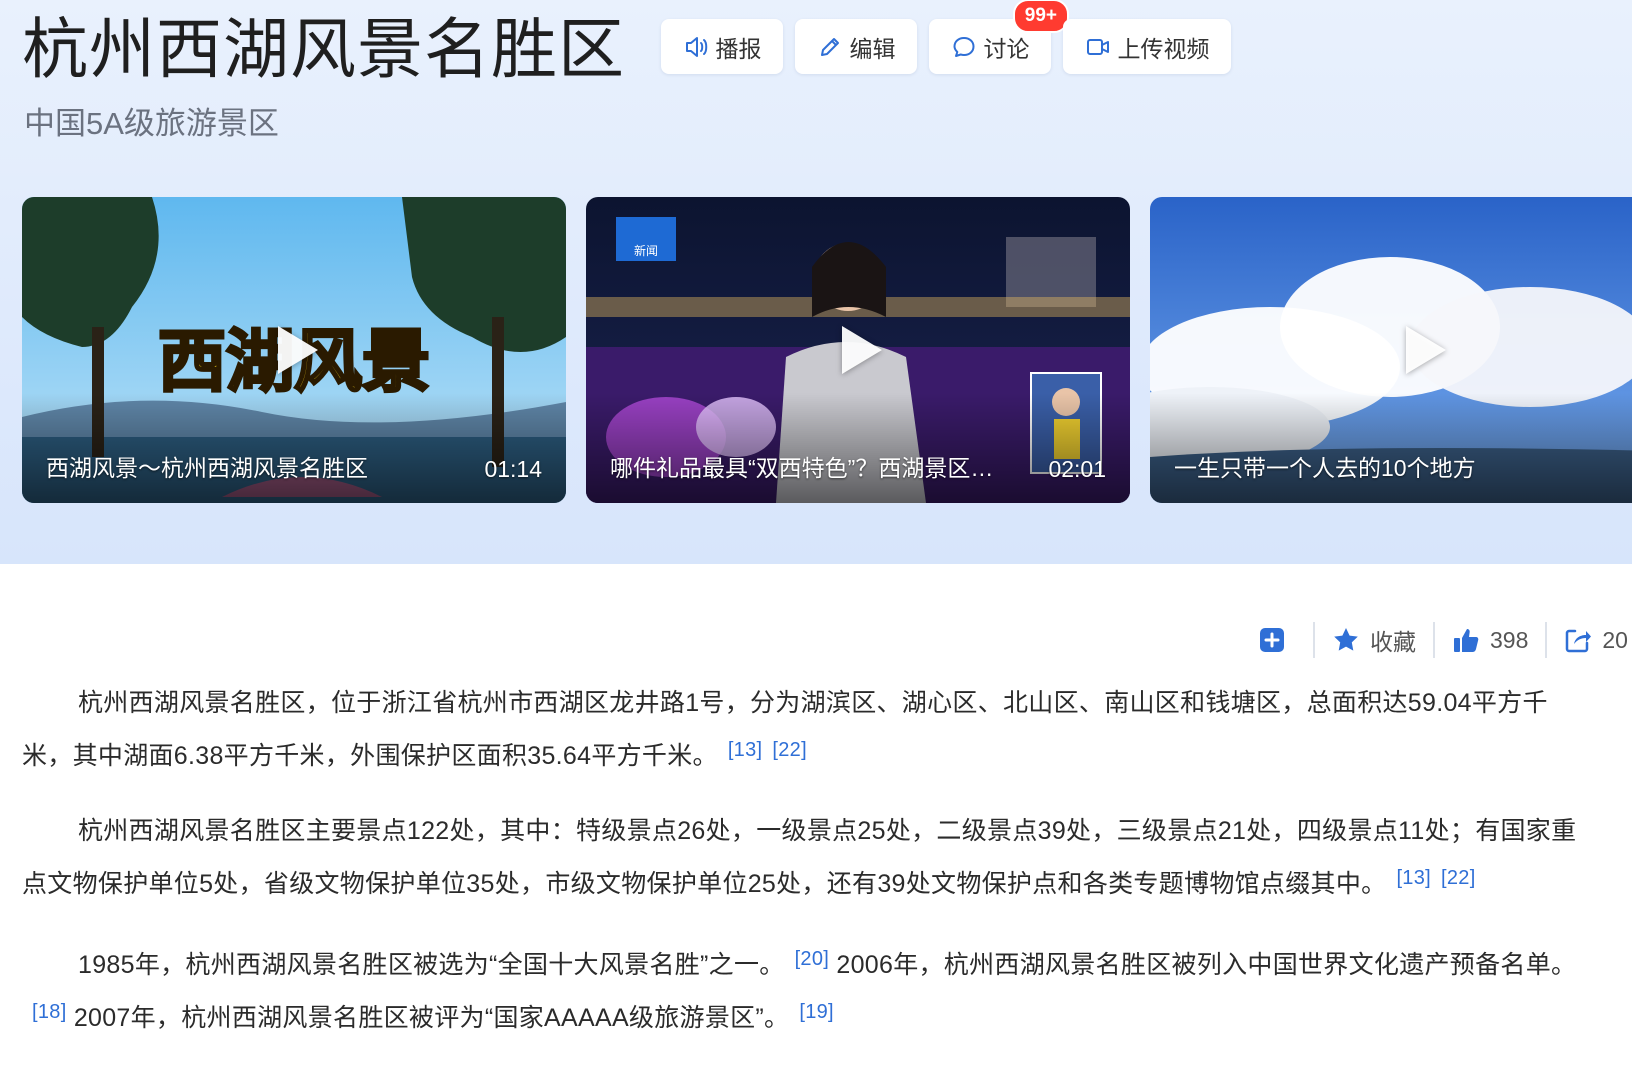 The height and width of the screenshot is (1084, 1632). What do you see at coordinates (1615, 639) in the screenshot?
I see `share-count: 20` at bounding box center [1615, 639].